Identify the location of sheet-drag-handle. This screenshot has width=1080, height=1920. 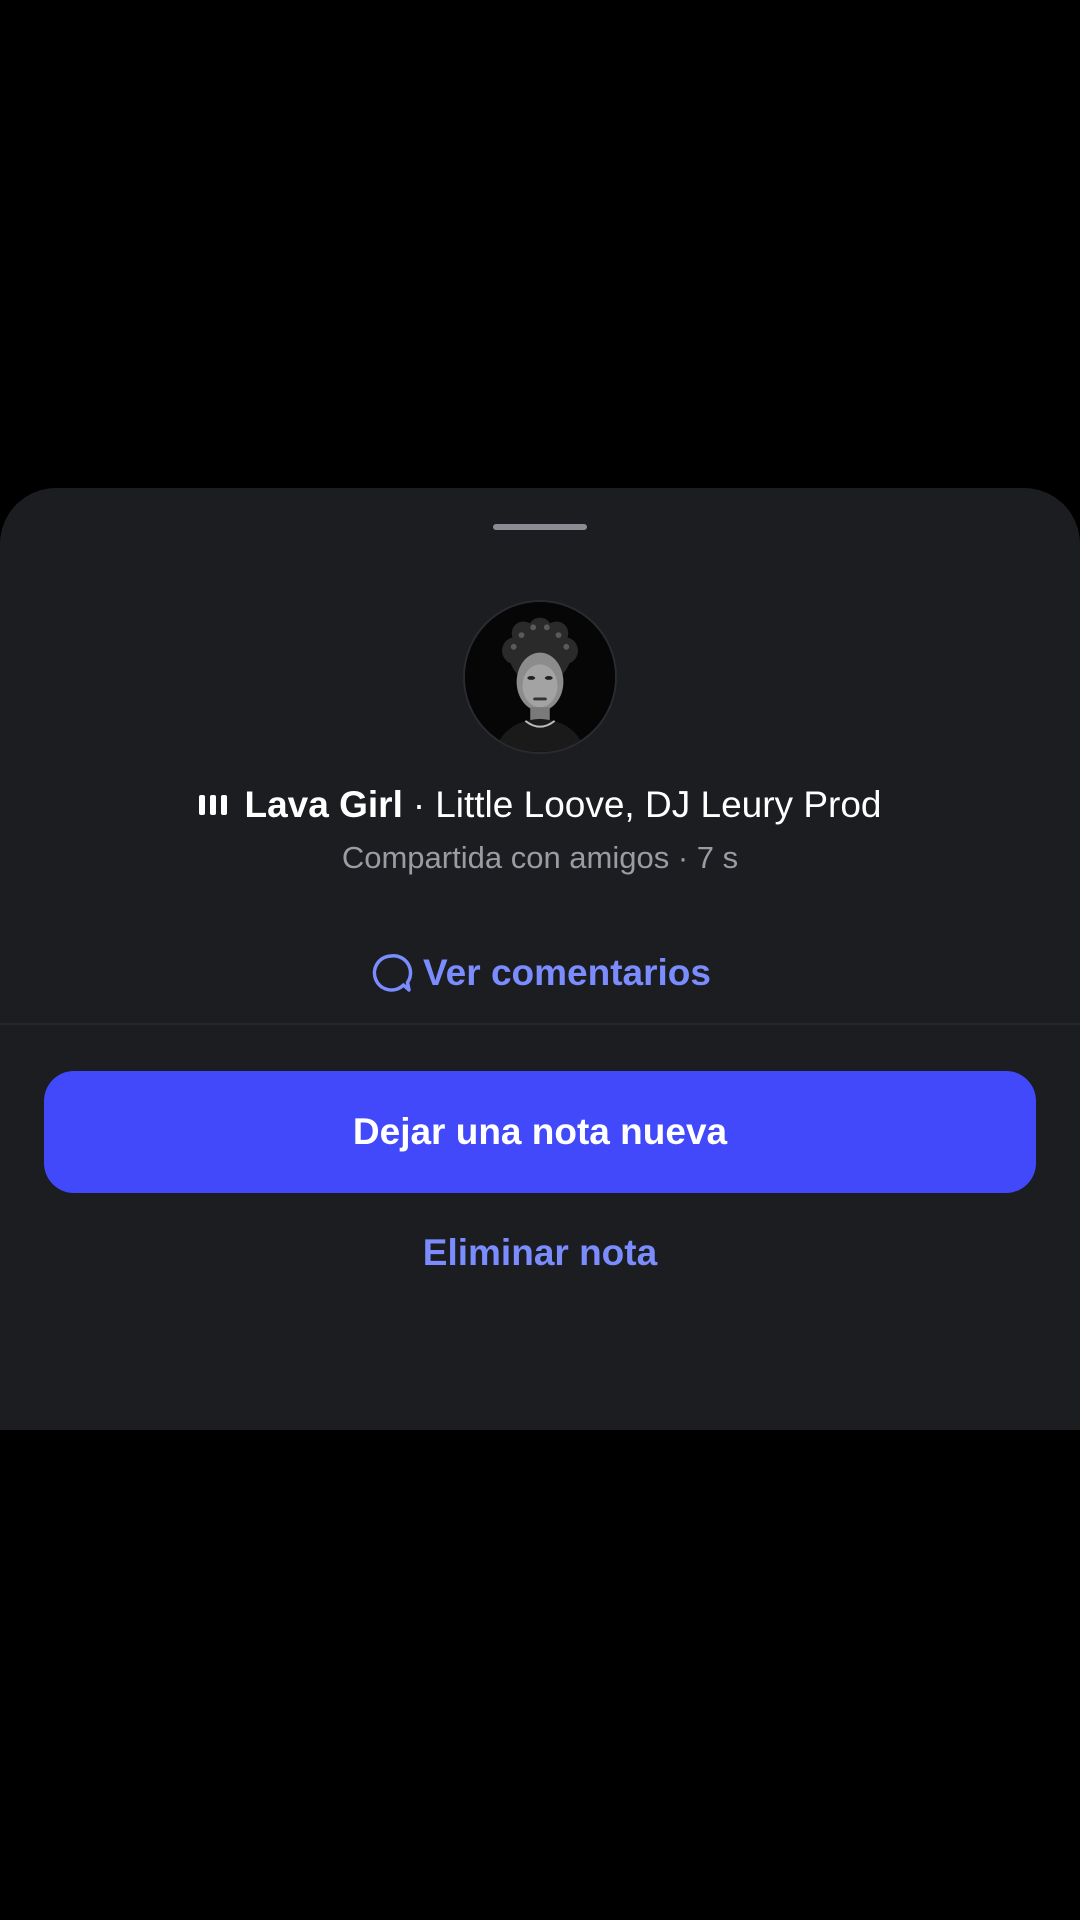
(540, 527).